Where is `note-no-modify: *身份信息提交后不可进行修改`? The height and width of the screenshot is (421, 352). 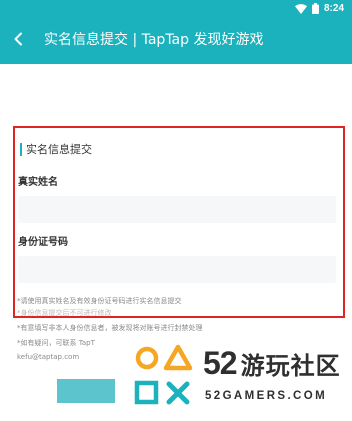
note-no-modify: *身份信息提交后不可进行修改 is located at coordinates (64, 313).